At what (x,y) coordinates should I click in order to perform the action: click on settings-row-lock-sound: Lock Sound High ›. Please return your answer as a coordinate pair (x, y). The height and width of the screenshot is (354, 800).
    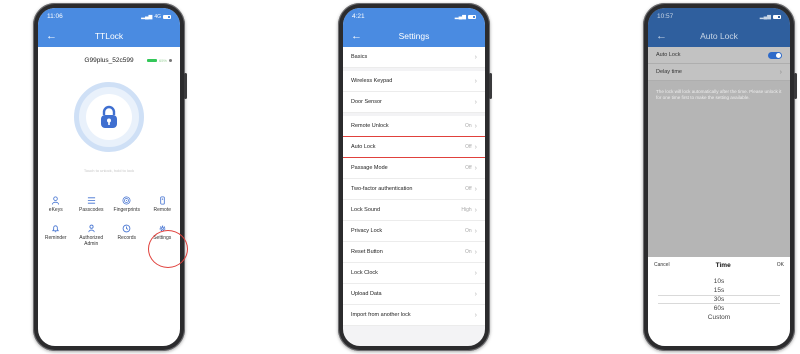
    Looking at the image, I should click on (414, 210).